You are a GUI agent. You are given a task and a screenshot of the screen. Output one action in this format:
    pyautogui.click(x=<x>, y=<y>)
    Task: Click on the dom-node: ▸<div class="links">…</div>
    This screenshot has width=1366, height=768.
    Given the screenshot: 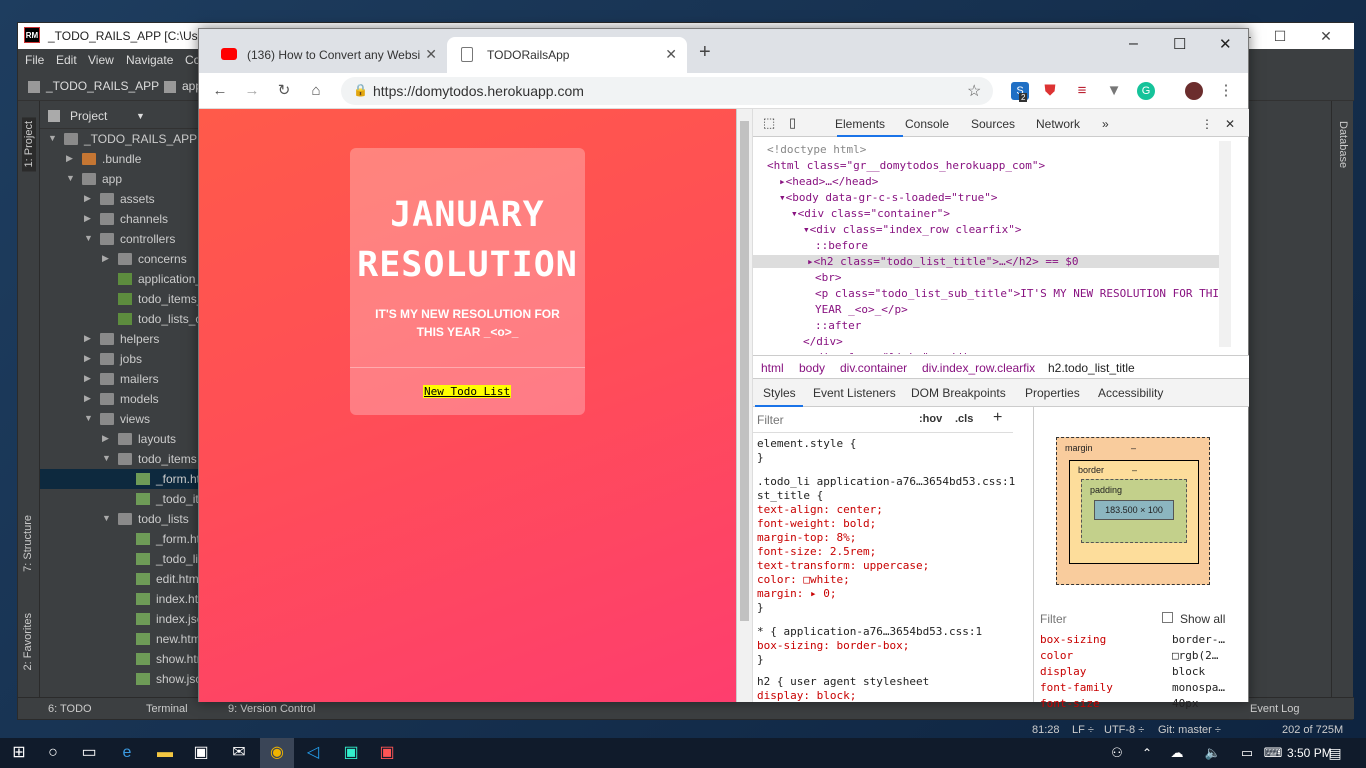 What is the action you would take?
    pyautogui.click(x=892, y=352)
    